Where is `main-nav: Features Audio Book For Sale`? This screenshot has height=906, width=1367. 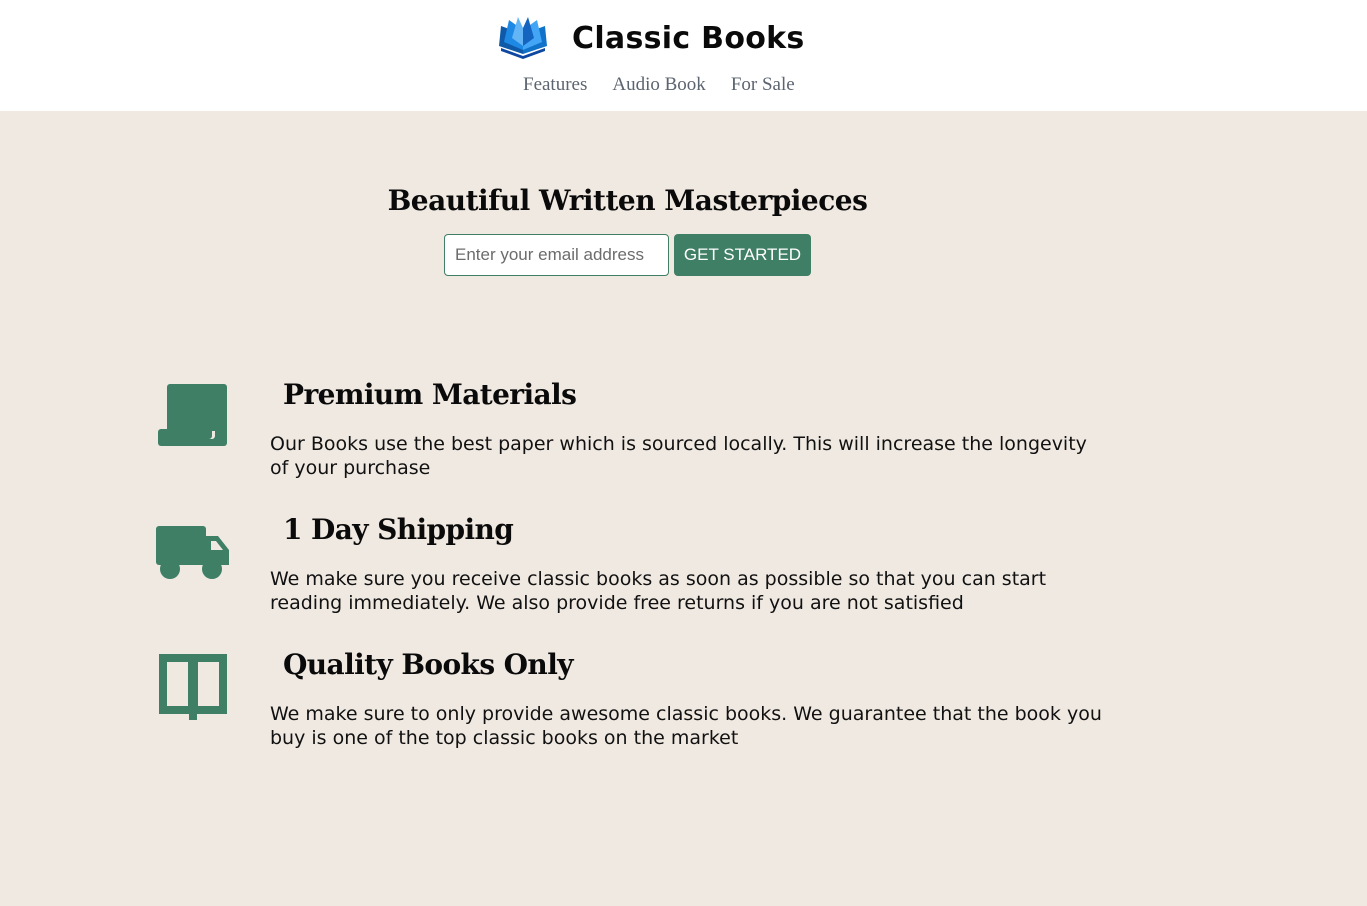
main-nav: Features Audio Book For Sale is located at coordinates (659, 85).